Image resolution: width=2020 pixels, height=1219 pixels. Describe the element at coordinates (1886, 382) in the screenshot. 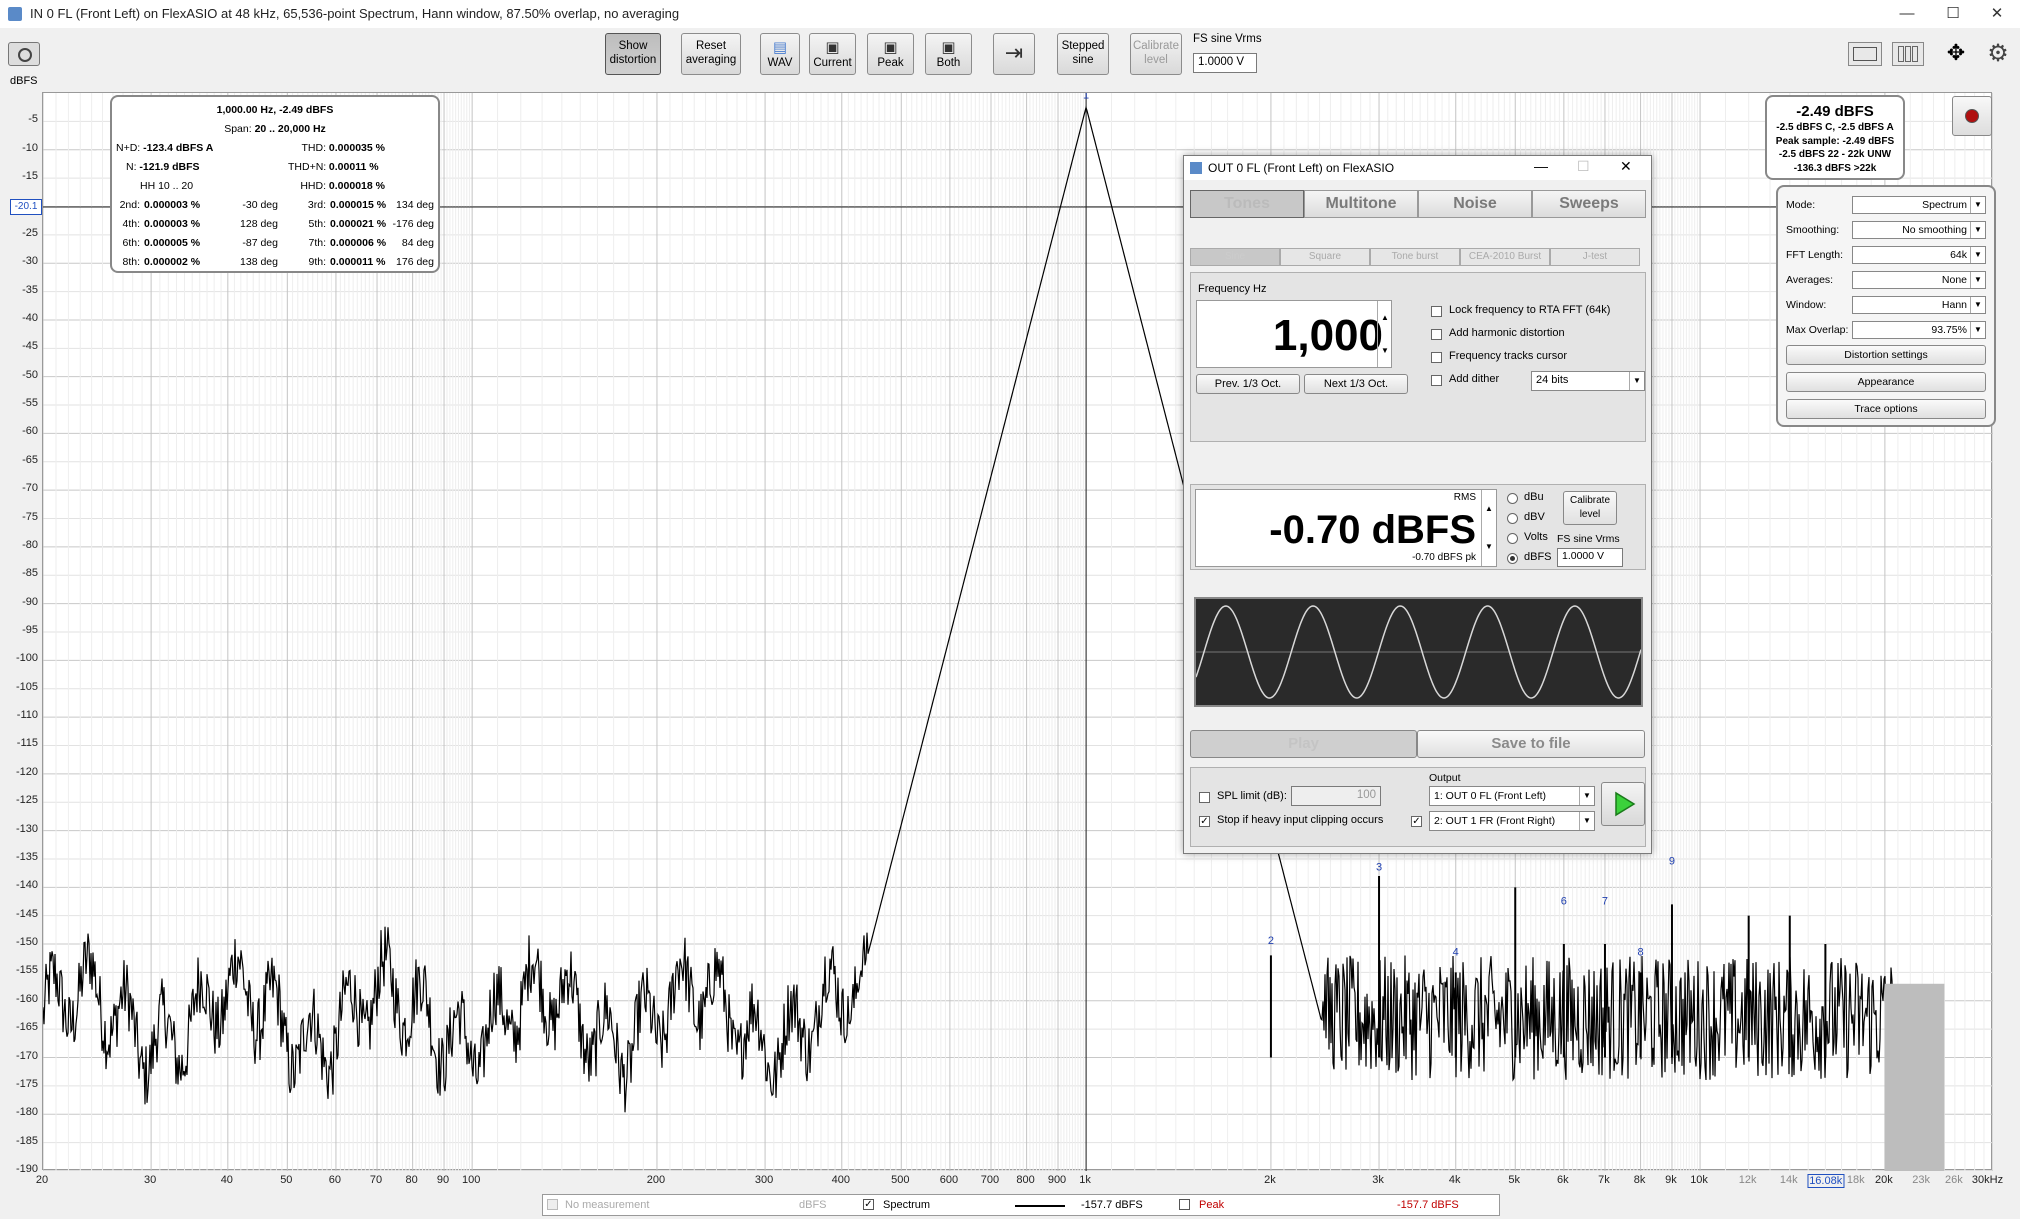

I see `appearance-button: Appearance` at that location.